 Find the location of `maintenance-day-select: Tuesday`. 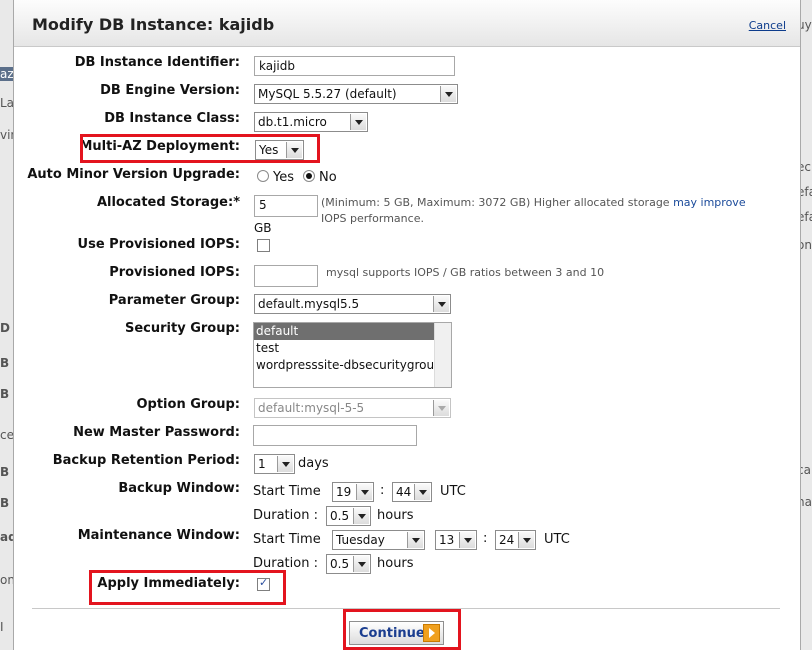

maintenance-day-select: Tuesday is located at coordinates (378, 540).